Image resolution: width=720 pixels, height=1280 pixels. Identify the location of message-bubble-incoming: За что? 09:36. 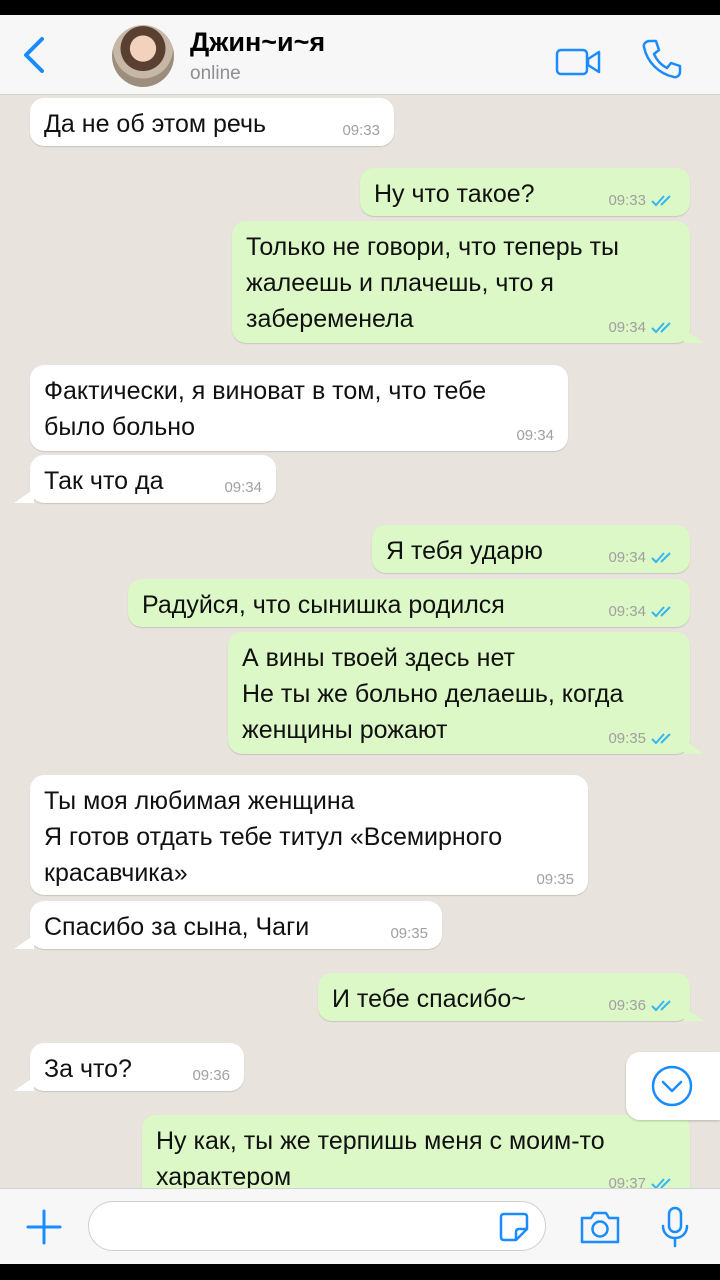
(137, 1067).